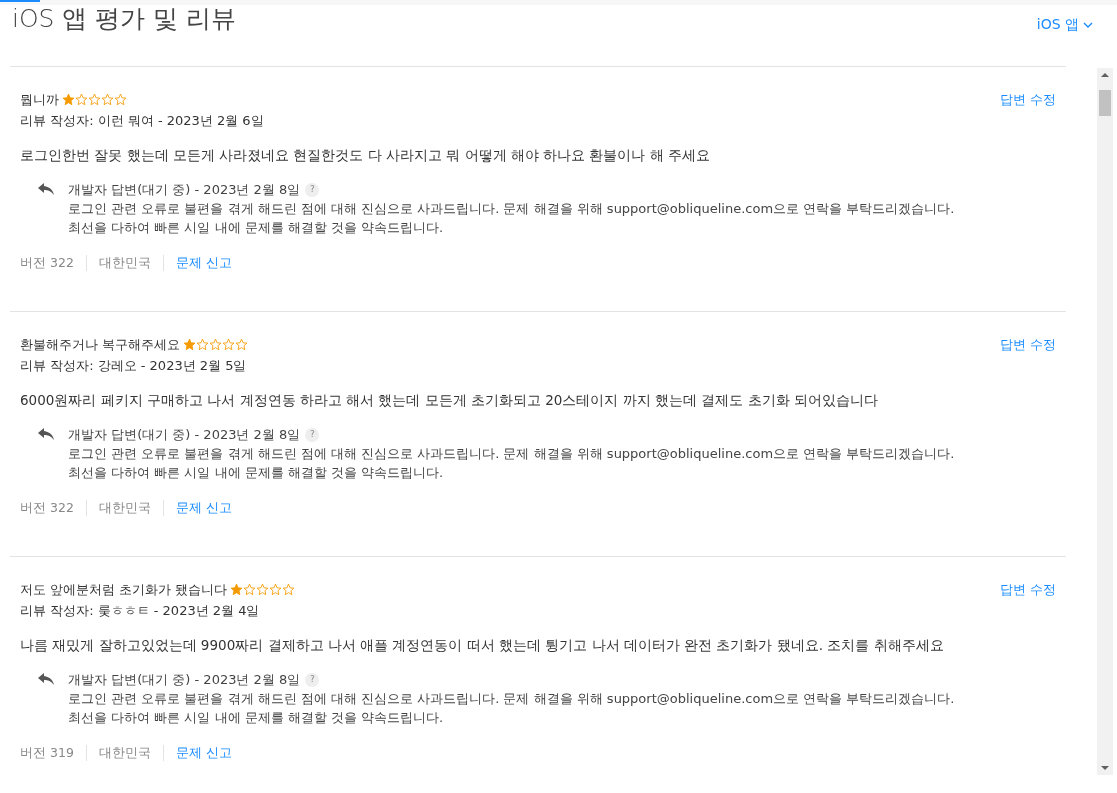 This screenshot has width=1117, height=793. What do you see at coordinates (39, 100) in the screenshot?
I see `review-title: 뭡니까` at bounding box center [39, 100].